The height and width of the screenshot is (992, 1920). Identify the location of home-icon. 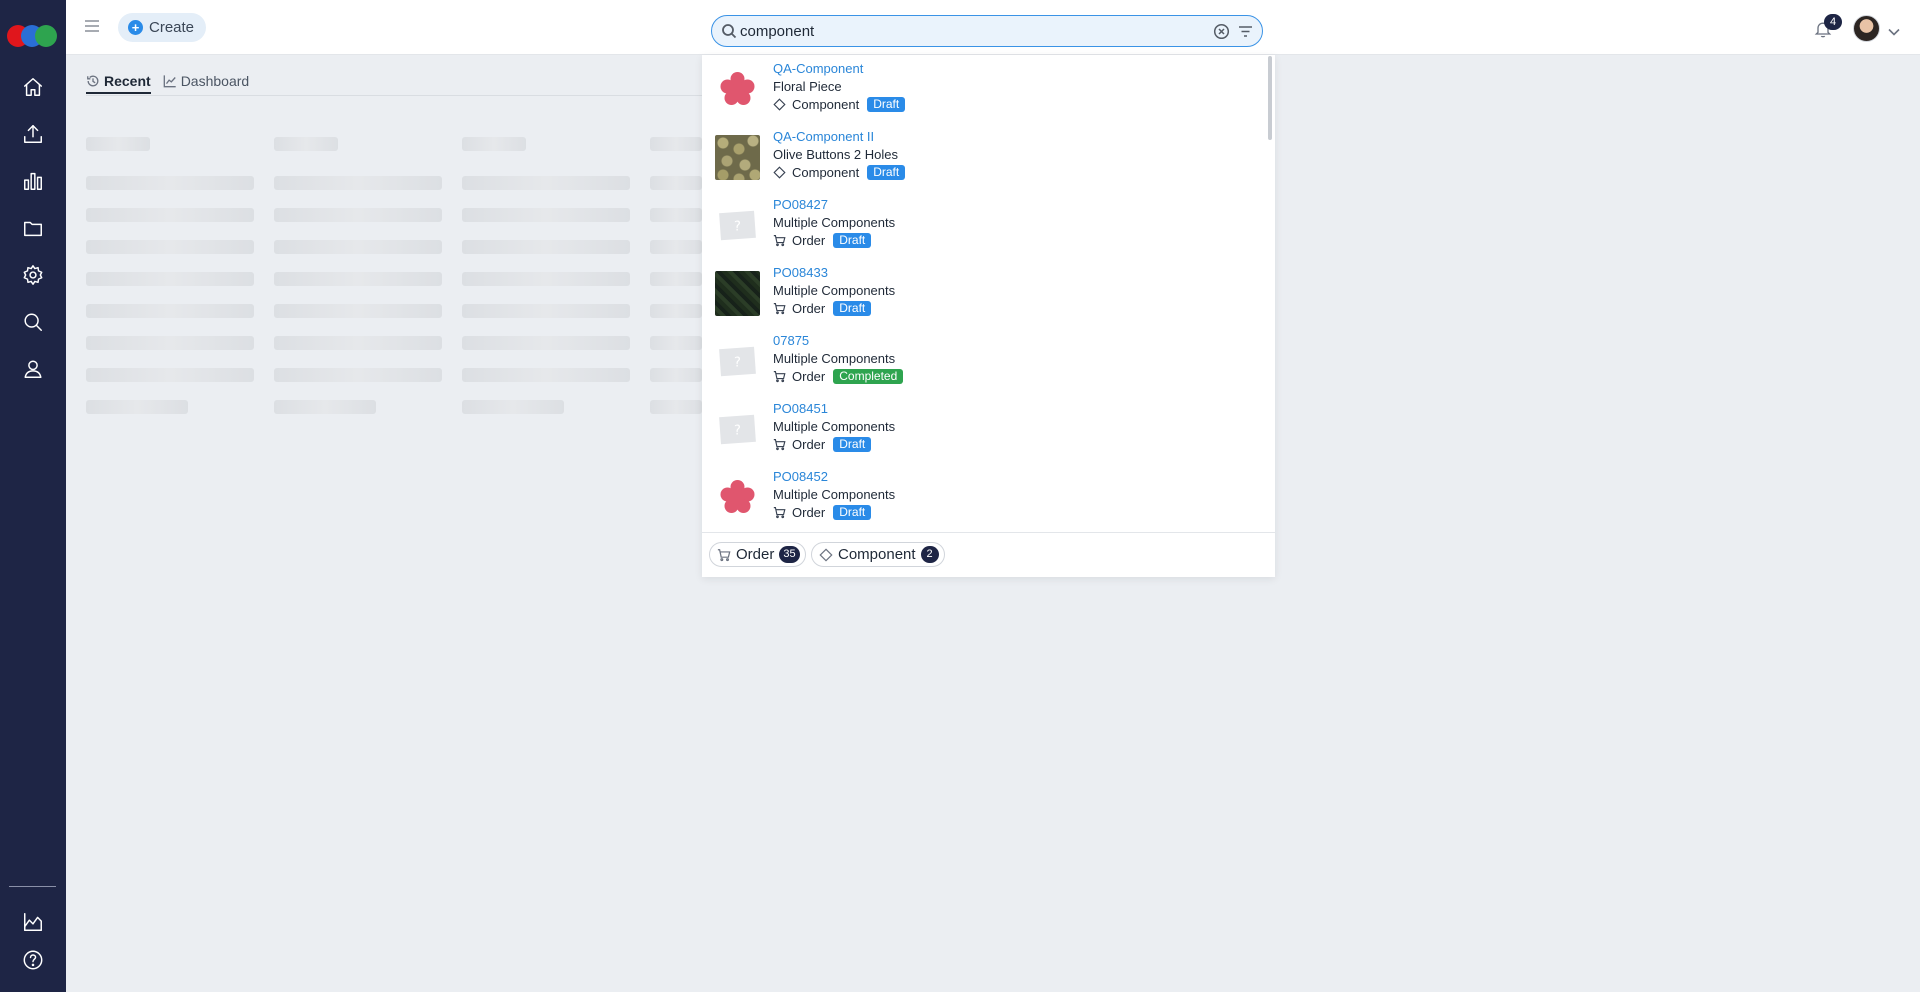
(33, 87).